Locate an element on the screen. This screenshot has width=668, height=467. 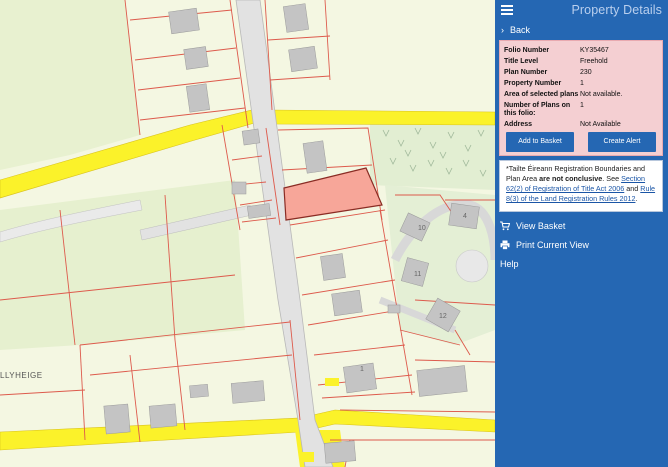
help-label: Help is located at coordinates (509, 264).